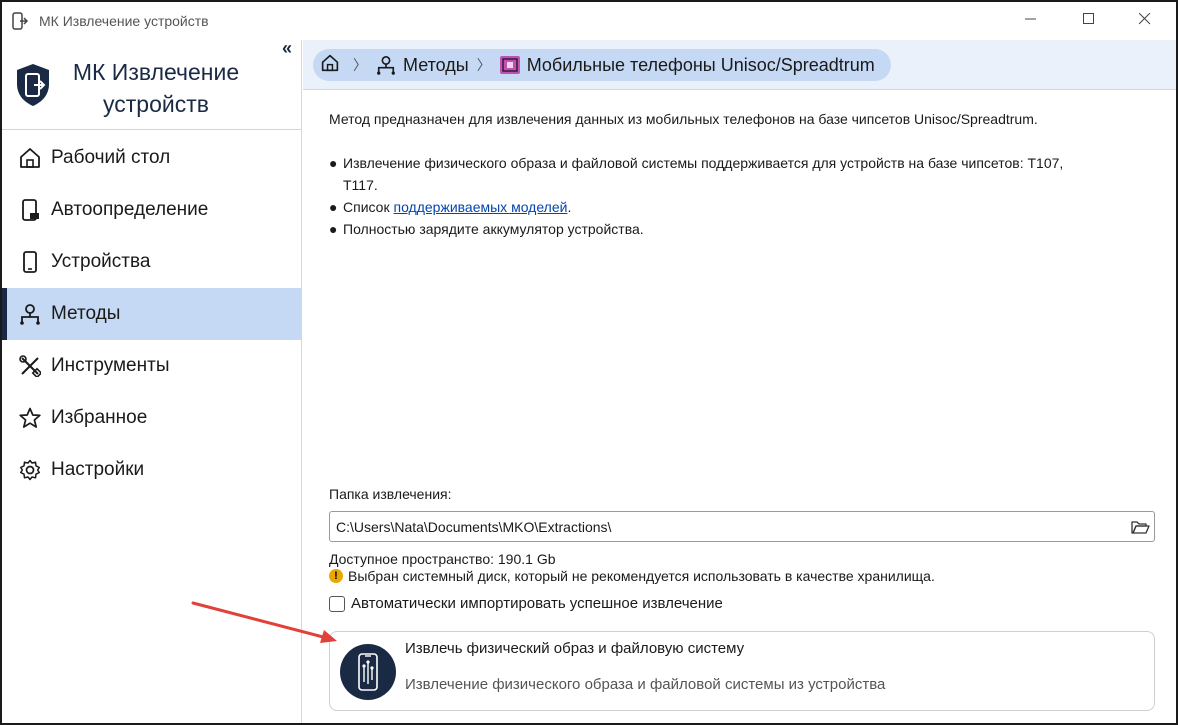  What do you see at coordinates (30, 418) in the screenshot?
I see `star-icon` at bounding box center [30, 418].